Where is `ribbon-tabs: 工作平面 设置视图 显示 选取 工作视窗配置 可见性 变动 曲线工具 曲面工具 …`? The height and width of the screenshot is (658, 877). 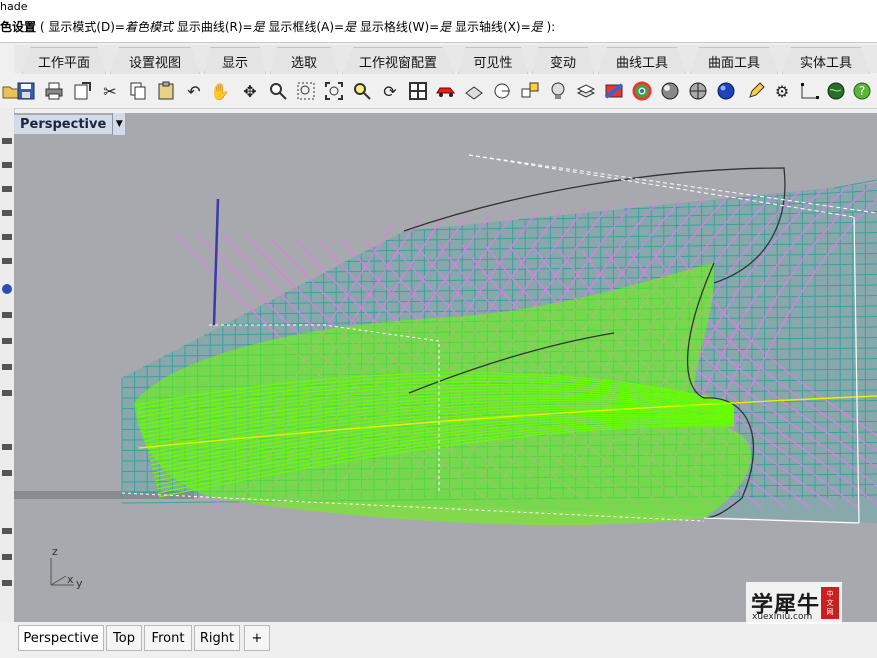 ribbon-tabs: 工作平面 设置视图 显示 选取 工作视窗配置 可见性 变动 曲线工具 曲面工具 … is located at coordinates (445, 59).